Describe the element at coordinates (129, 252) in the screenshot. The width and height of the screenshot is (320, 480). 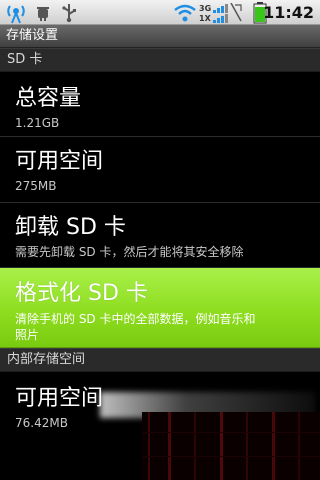
I see `item-subtitle: 需要先卸载 SD 卡，然后才能将其安全移除` at that location.